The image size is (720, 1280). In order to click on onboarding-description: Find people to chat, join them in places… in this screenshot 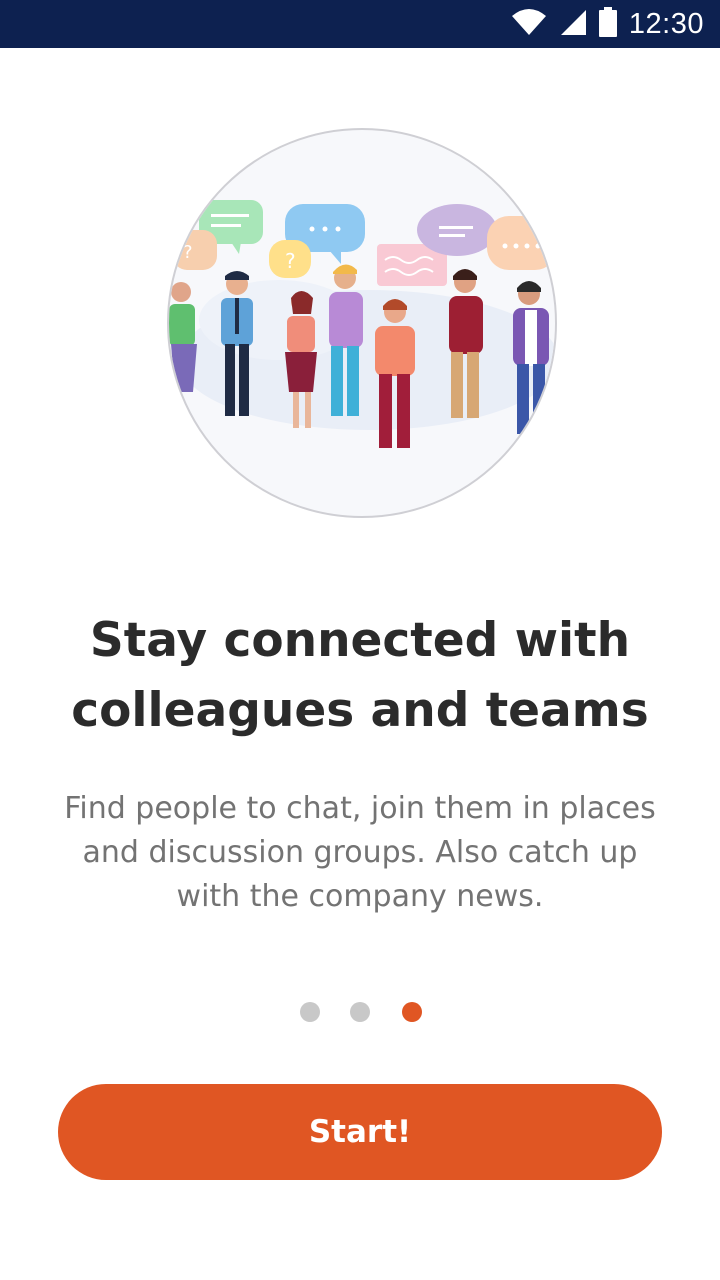, I will do `click(360, 853)`.